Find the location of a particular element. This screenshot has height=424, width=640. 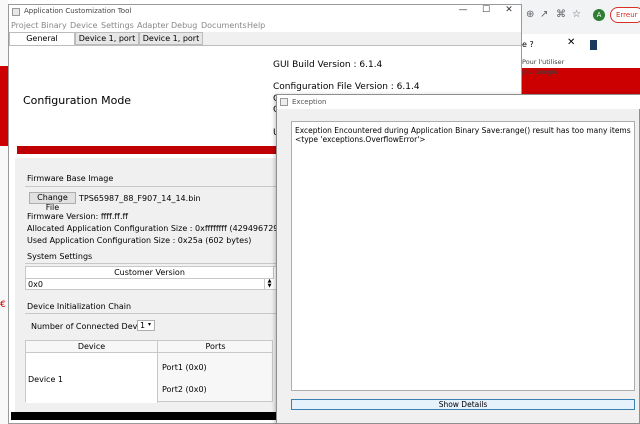

gui-build-version: GUI Build Version : 6.1.4 is located at coordinates (328, 65).